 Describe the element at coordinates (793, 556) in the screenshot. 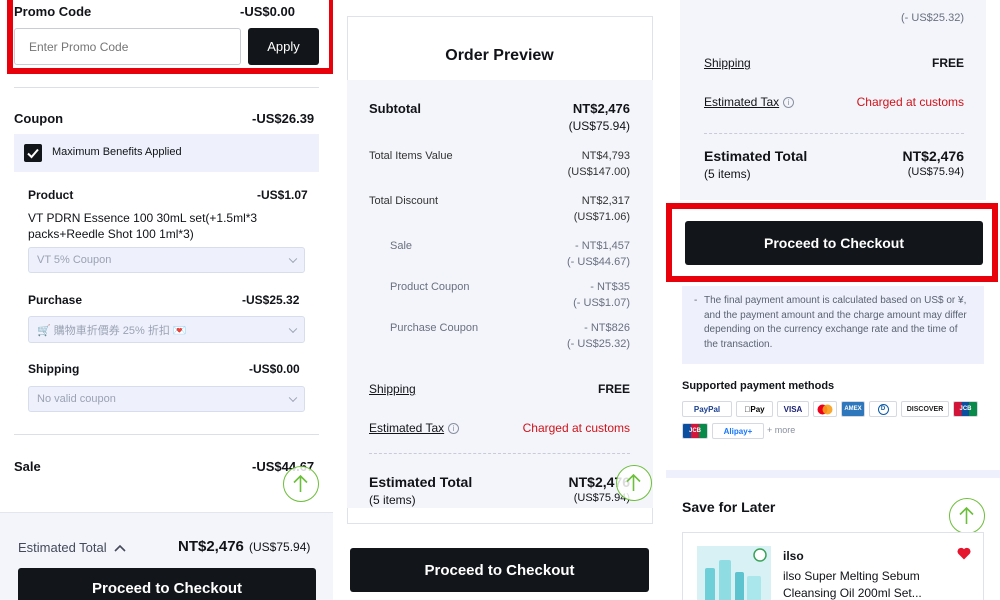

I see `saved-item-brand: ilso` at that location.